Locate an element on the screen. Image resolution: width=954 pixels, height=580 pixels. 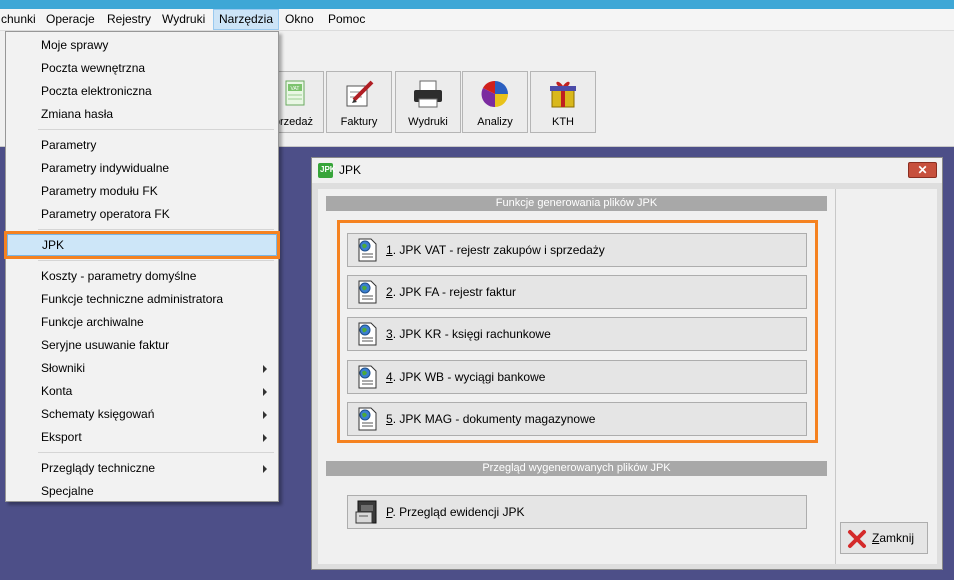
menu-item-label: Zmiana hasła is located at coordinates (77, 114).